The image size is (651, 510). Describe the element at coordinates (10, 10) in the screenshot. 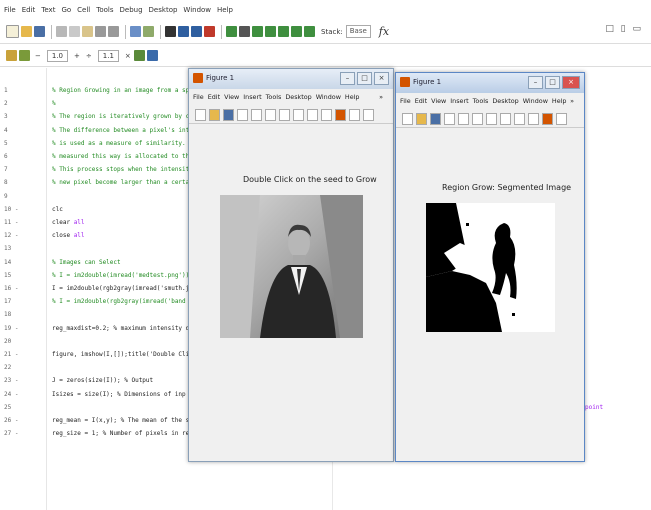

I see `menu-file: File` at that location.